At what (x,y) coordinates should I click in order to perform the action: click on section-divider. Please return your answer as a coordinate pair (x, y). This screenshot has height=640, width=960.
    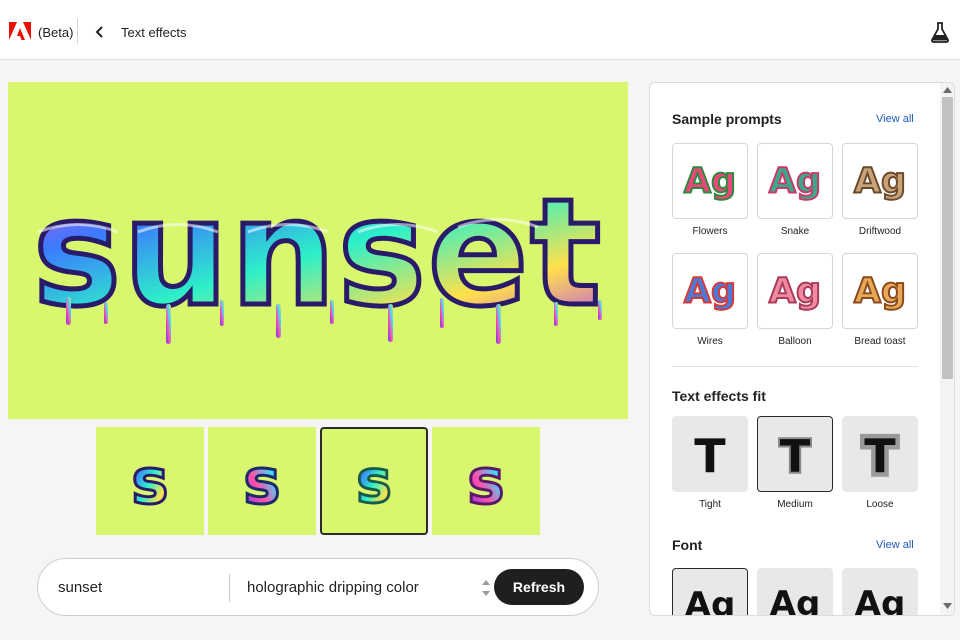
    Looking at the image, I should click on (795, 366).